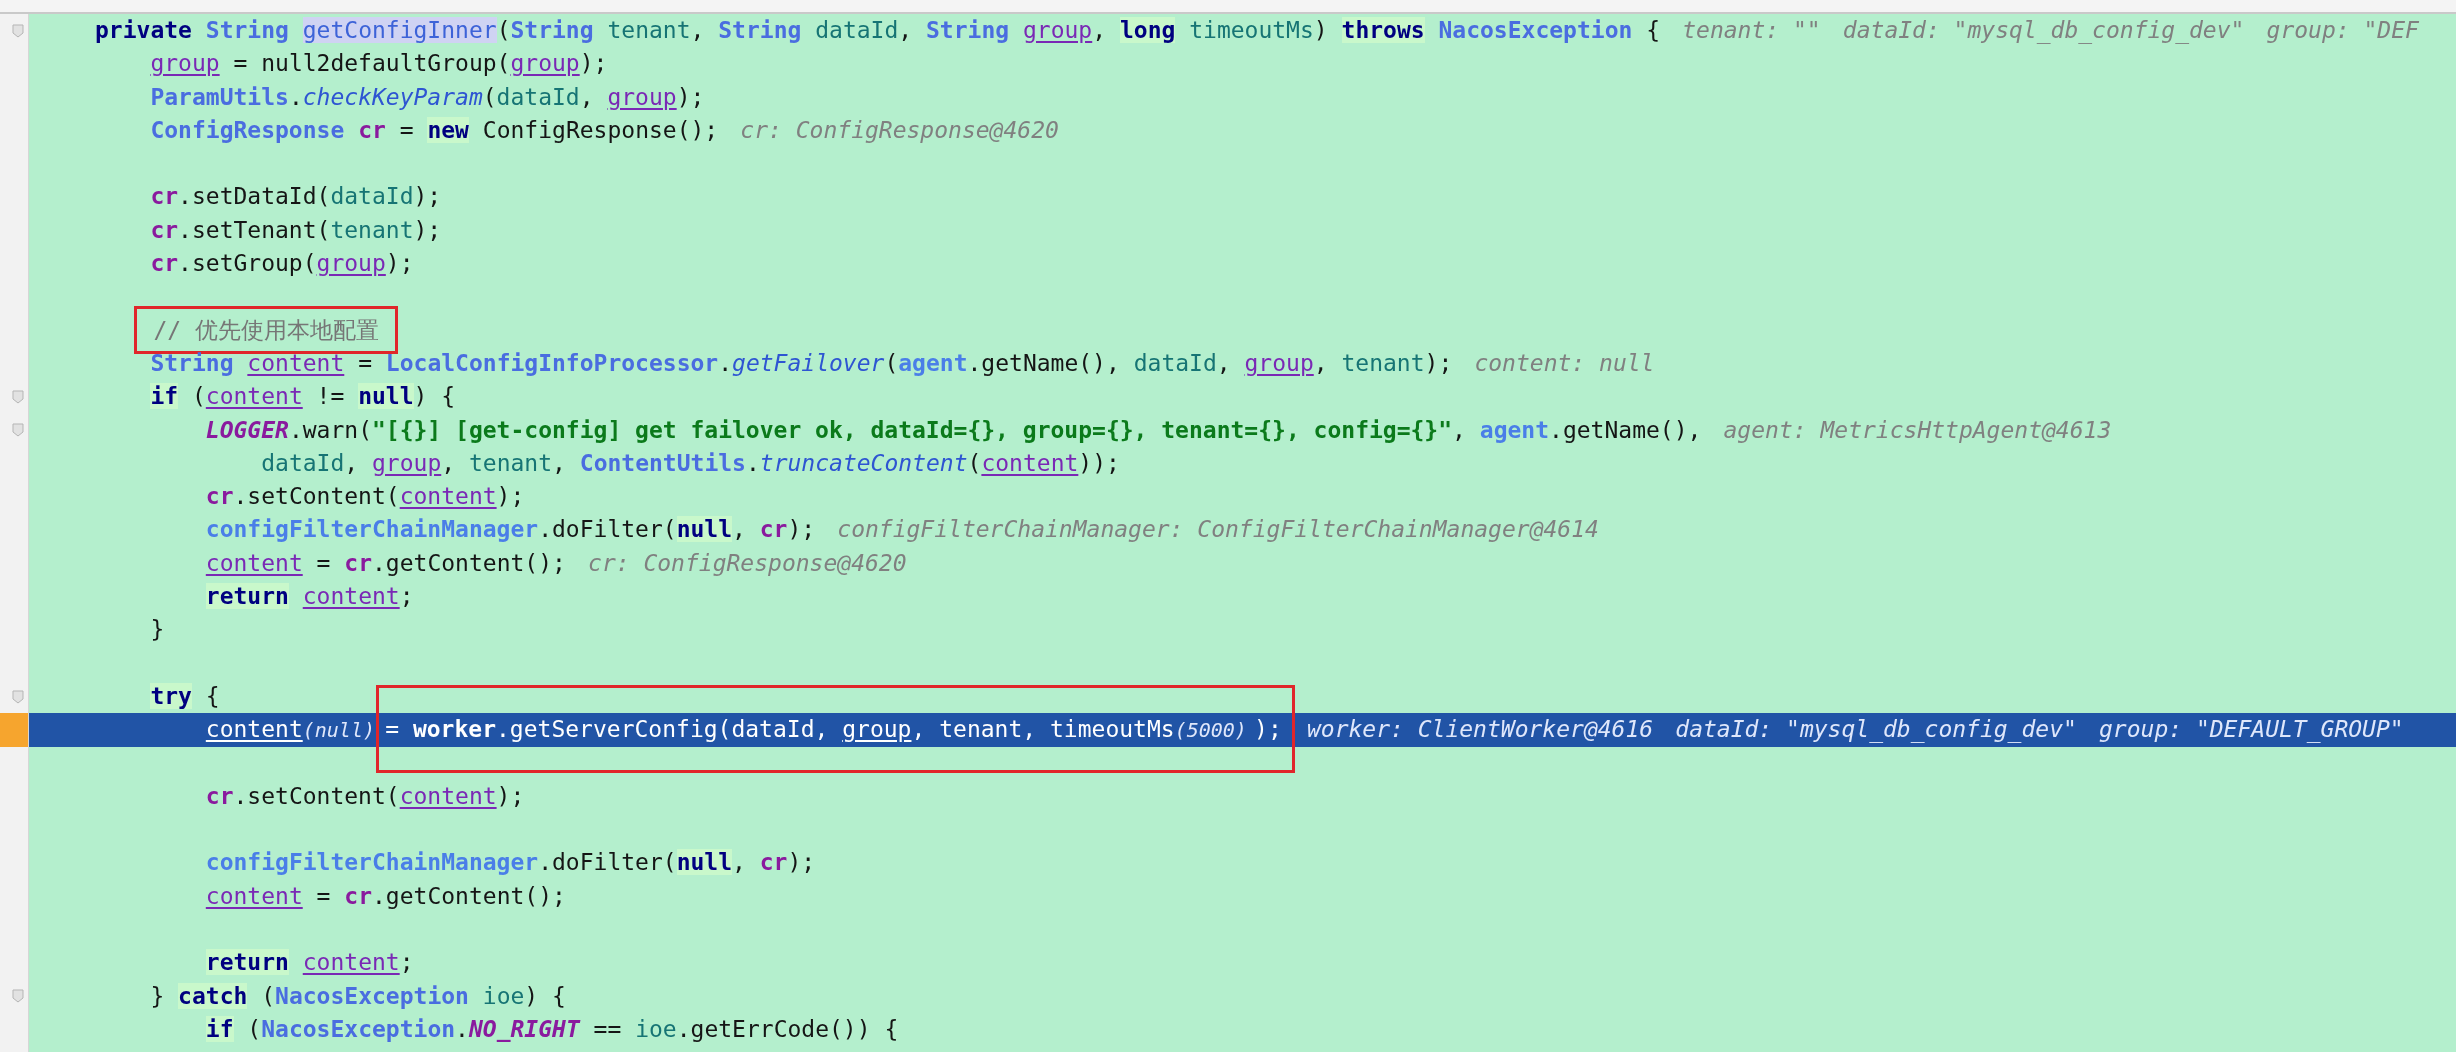  What do you see at coordinates (600, 129) in the screenshot?
I see `code-text: ConfigResponse();` at bounding box center [600, 129].